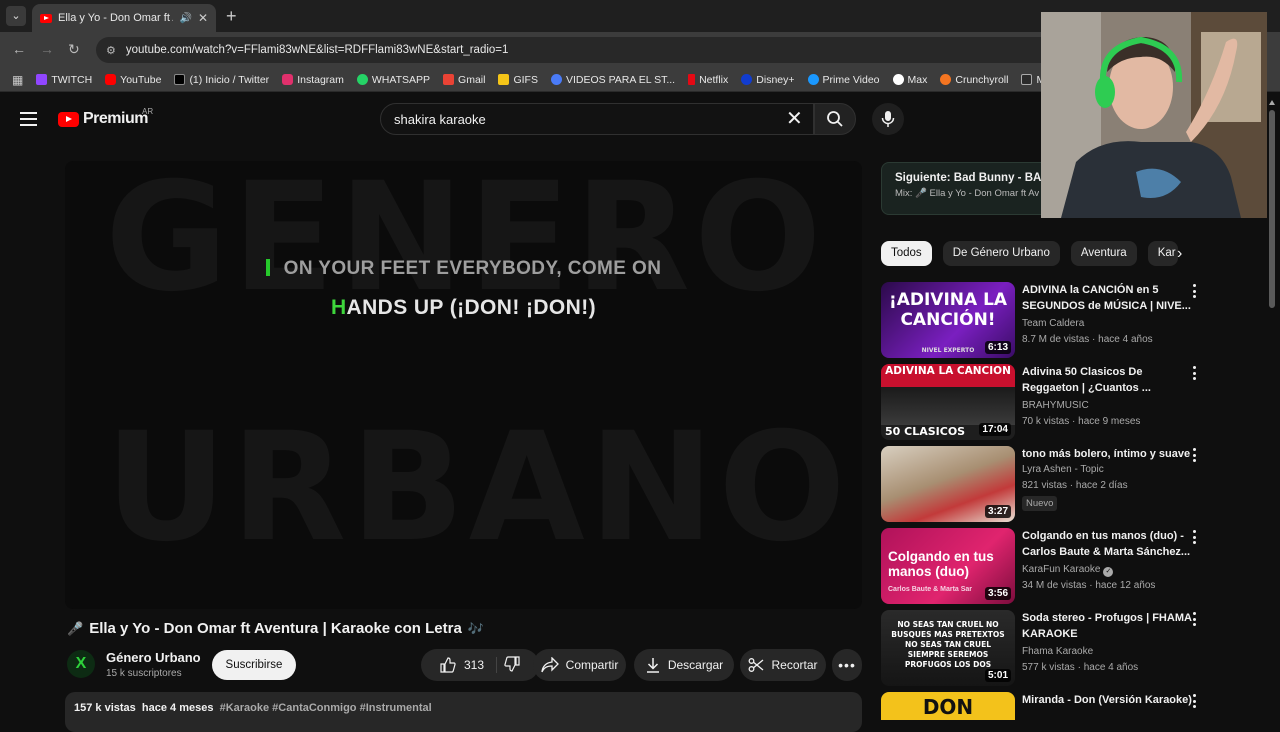 This screenshot has width=1280, height=732. What do you see at coordinates (81, 664) in the screenshot?
I see `channel-avatar: X` at bounding box center [81, 664].